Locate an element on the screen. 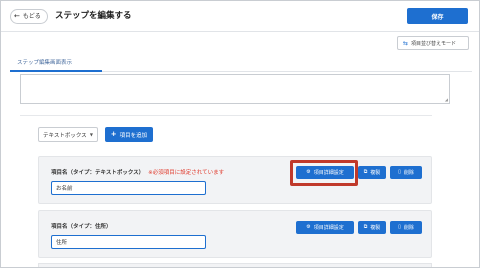 The width and height of the screenshot is (480, 268). required-warning: ※必須項目に設定されています is located at coordinates (186, 173).